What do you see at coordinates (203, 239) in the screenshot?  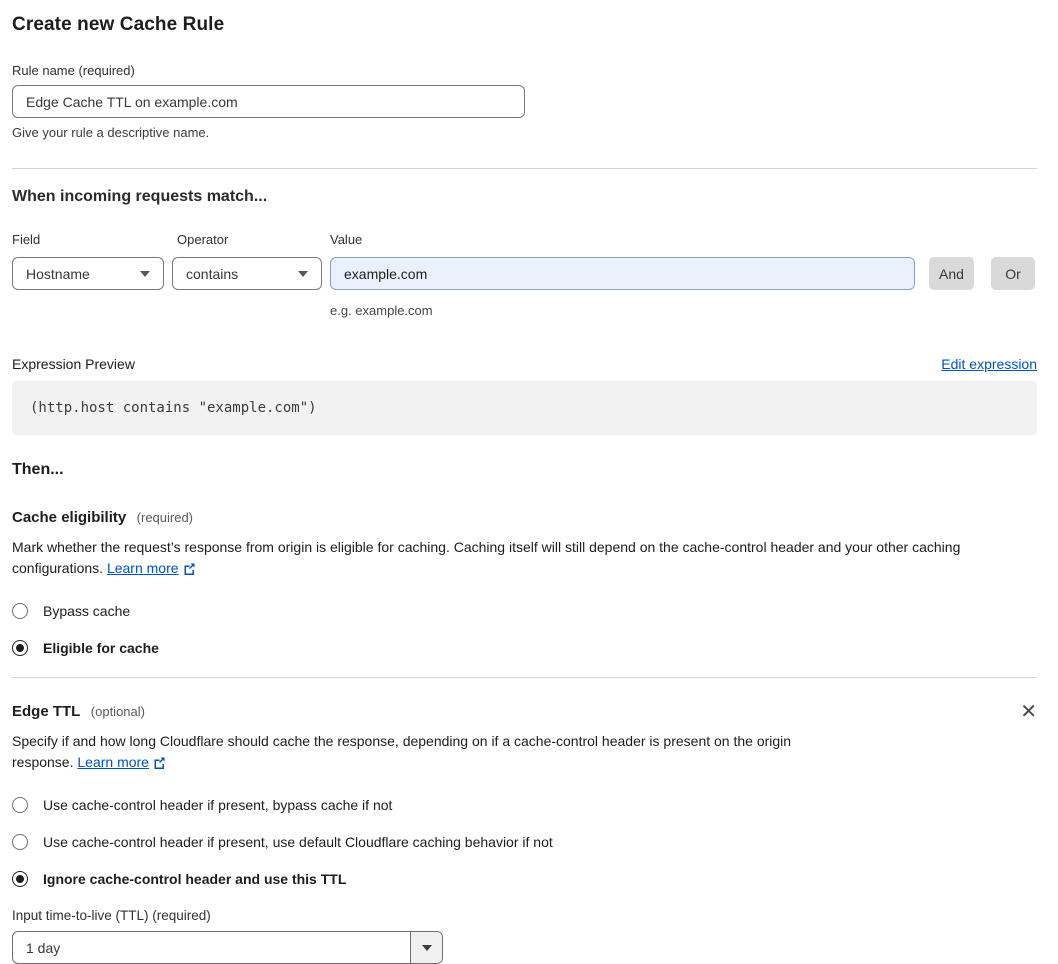 I see `operator-label: Operator` at bounding box center [203, 239].